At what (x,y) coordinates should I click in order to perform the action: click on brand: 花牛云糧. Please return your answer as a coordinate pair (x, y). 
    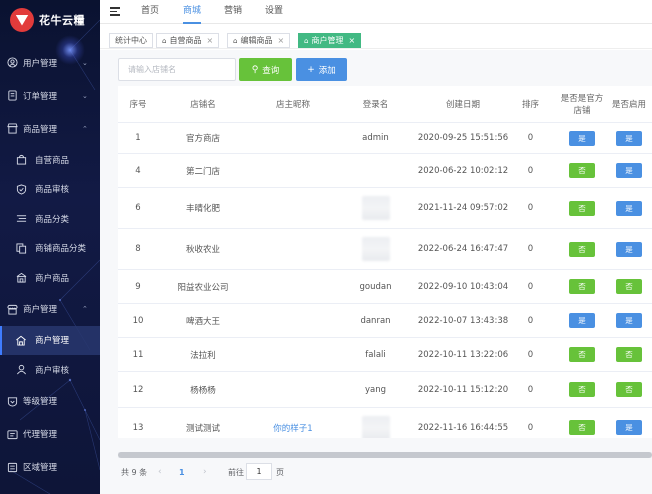
    Looking at the image, I should click on (47, 20).